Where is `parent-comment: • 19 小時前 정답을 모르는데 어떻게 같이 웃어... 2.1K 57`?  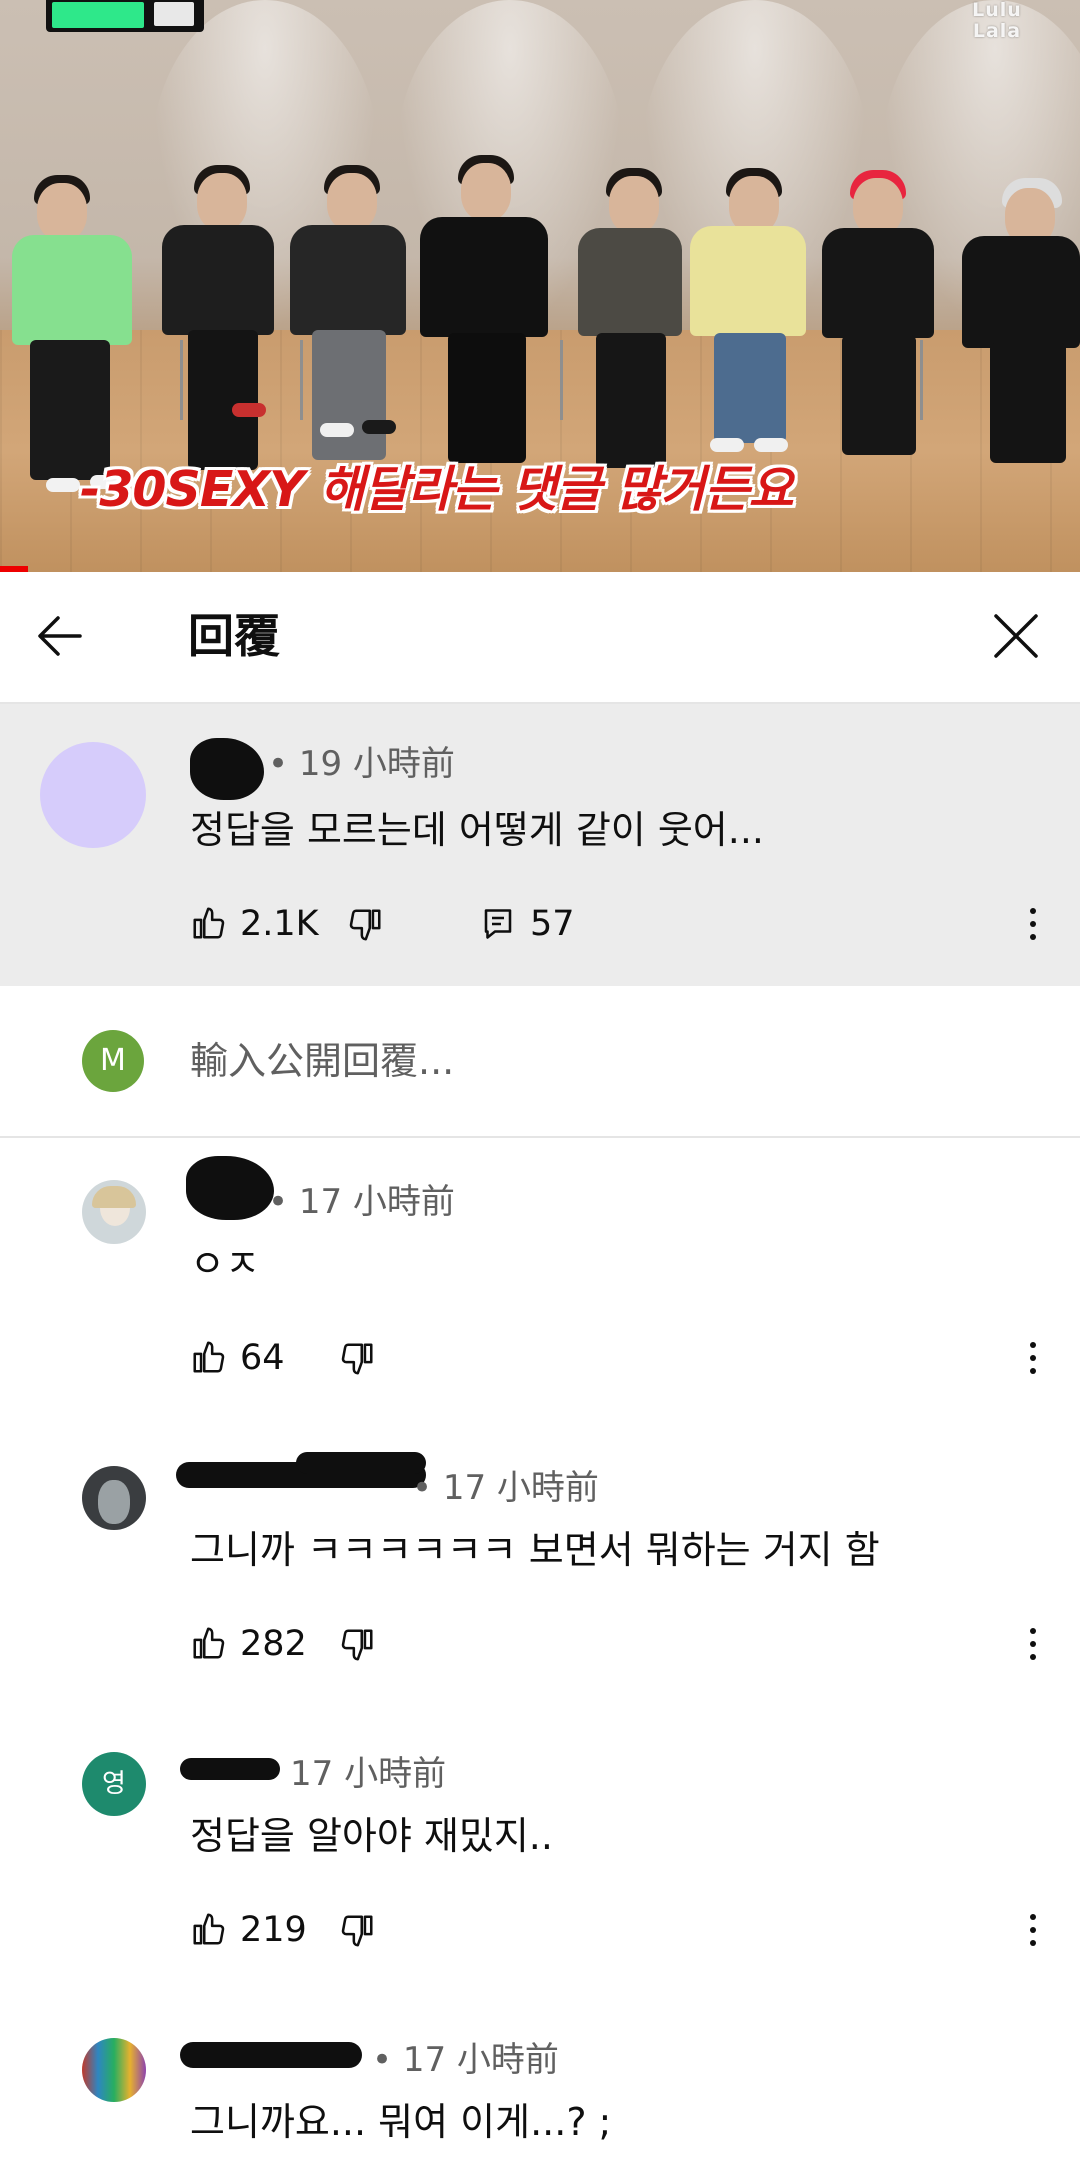
parent-comment: • 19 小時前 정답을 모르는데 어떻게 같이 웃어... 2.1K 57 is located at coordinates (540, 845).